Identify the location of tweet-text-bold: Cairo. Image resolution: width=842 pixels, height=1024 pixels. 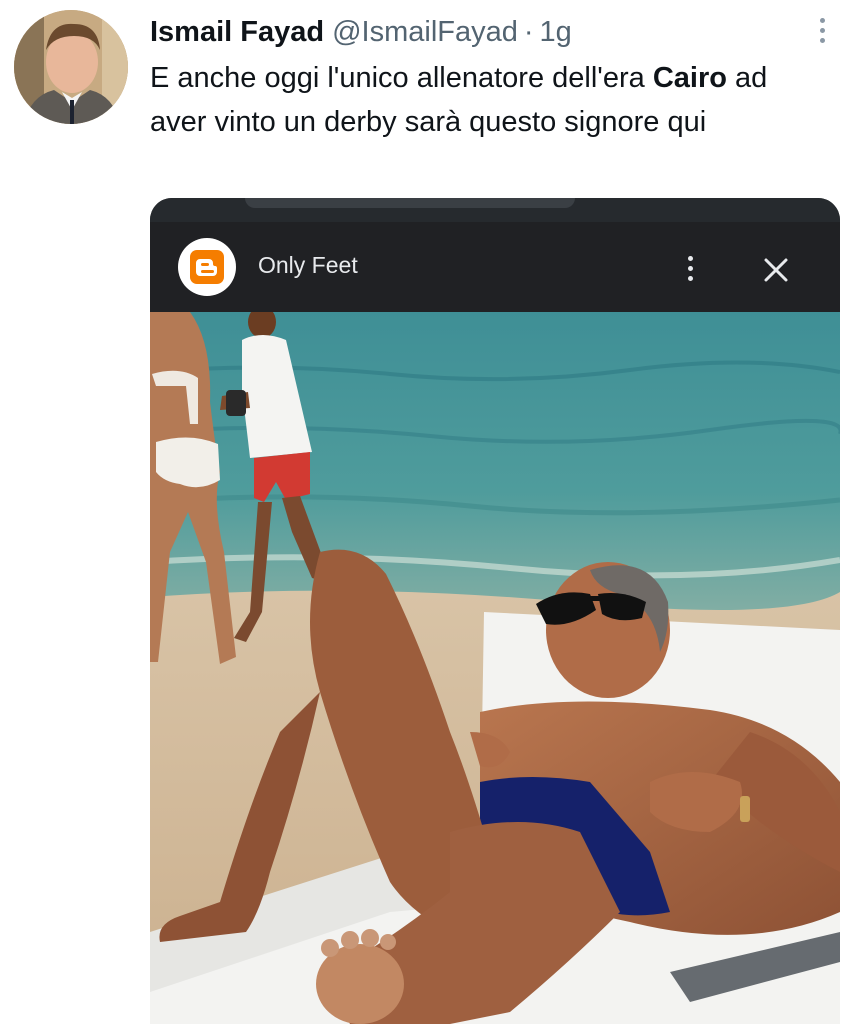
(689, 78).